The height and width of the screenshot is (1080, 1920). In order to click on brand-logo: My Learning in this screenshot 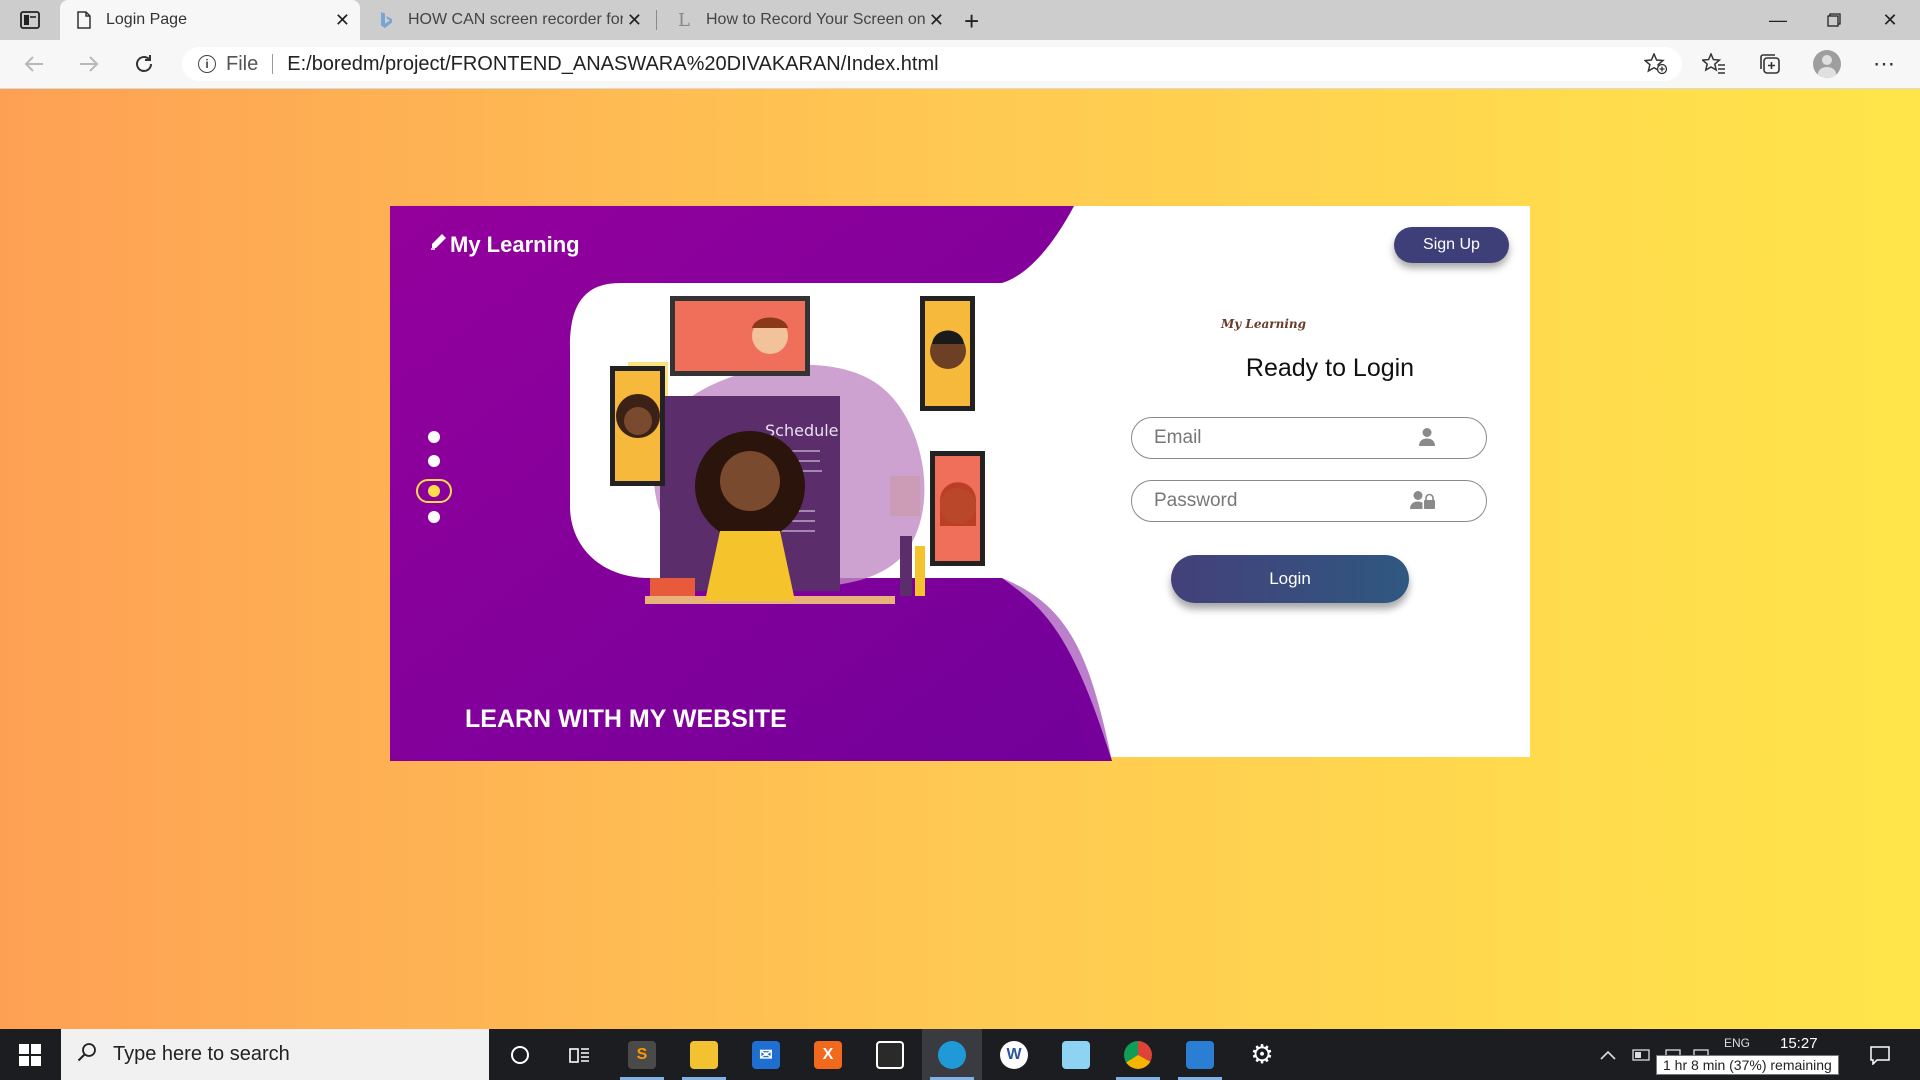, I will do `click(504, 245)`.